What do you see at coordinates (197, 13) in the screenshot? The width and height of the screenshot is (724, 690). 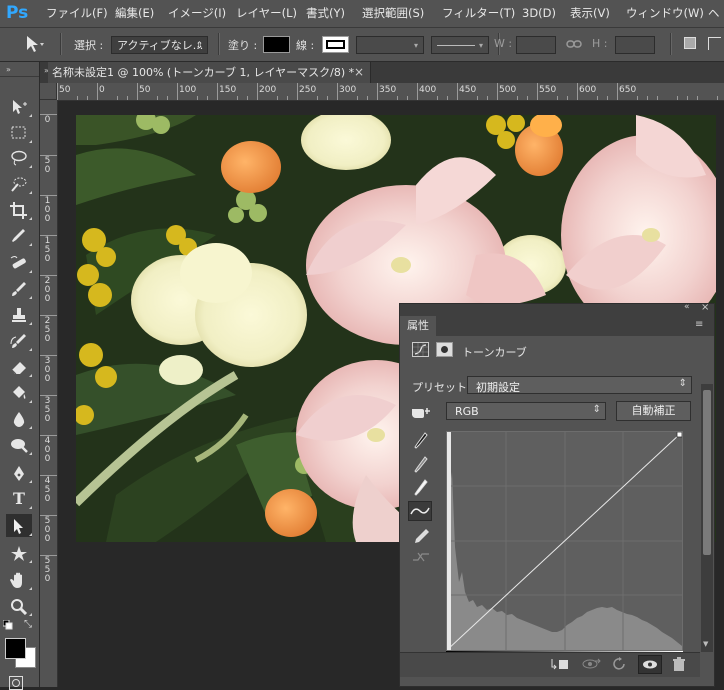 I see `menu-image: イメージ(I)` at bounding box center [197, 13].